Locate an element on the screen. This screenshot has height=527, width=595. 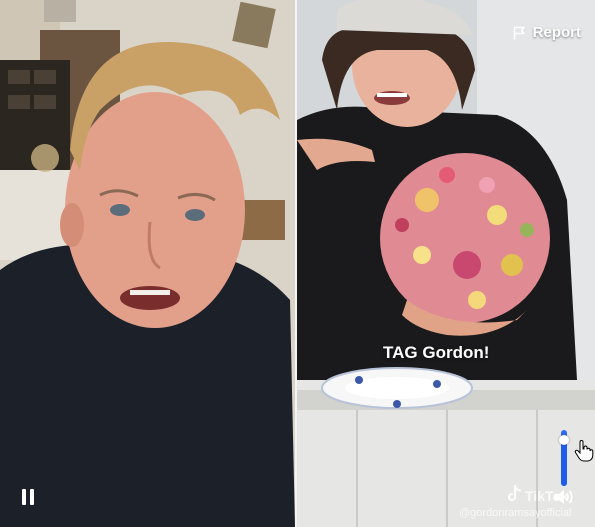
video-caption: TAG Gordon! is located at coordinates (436, 352).